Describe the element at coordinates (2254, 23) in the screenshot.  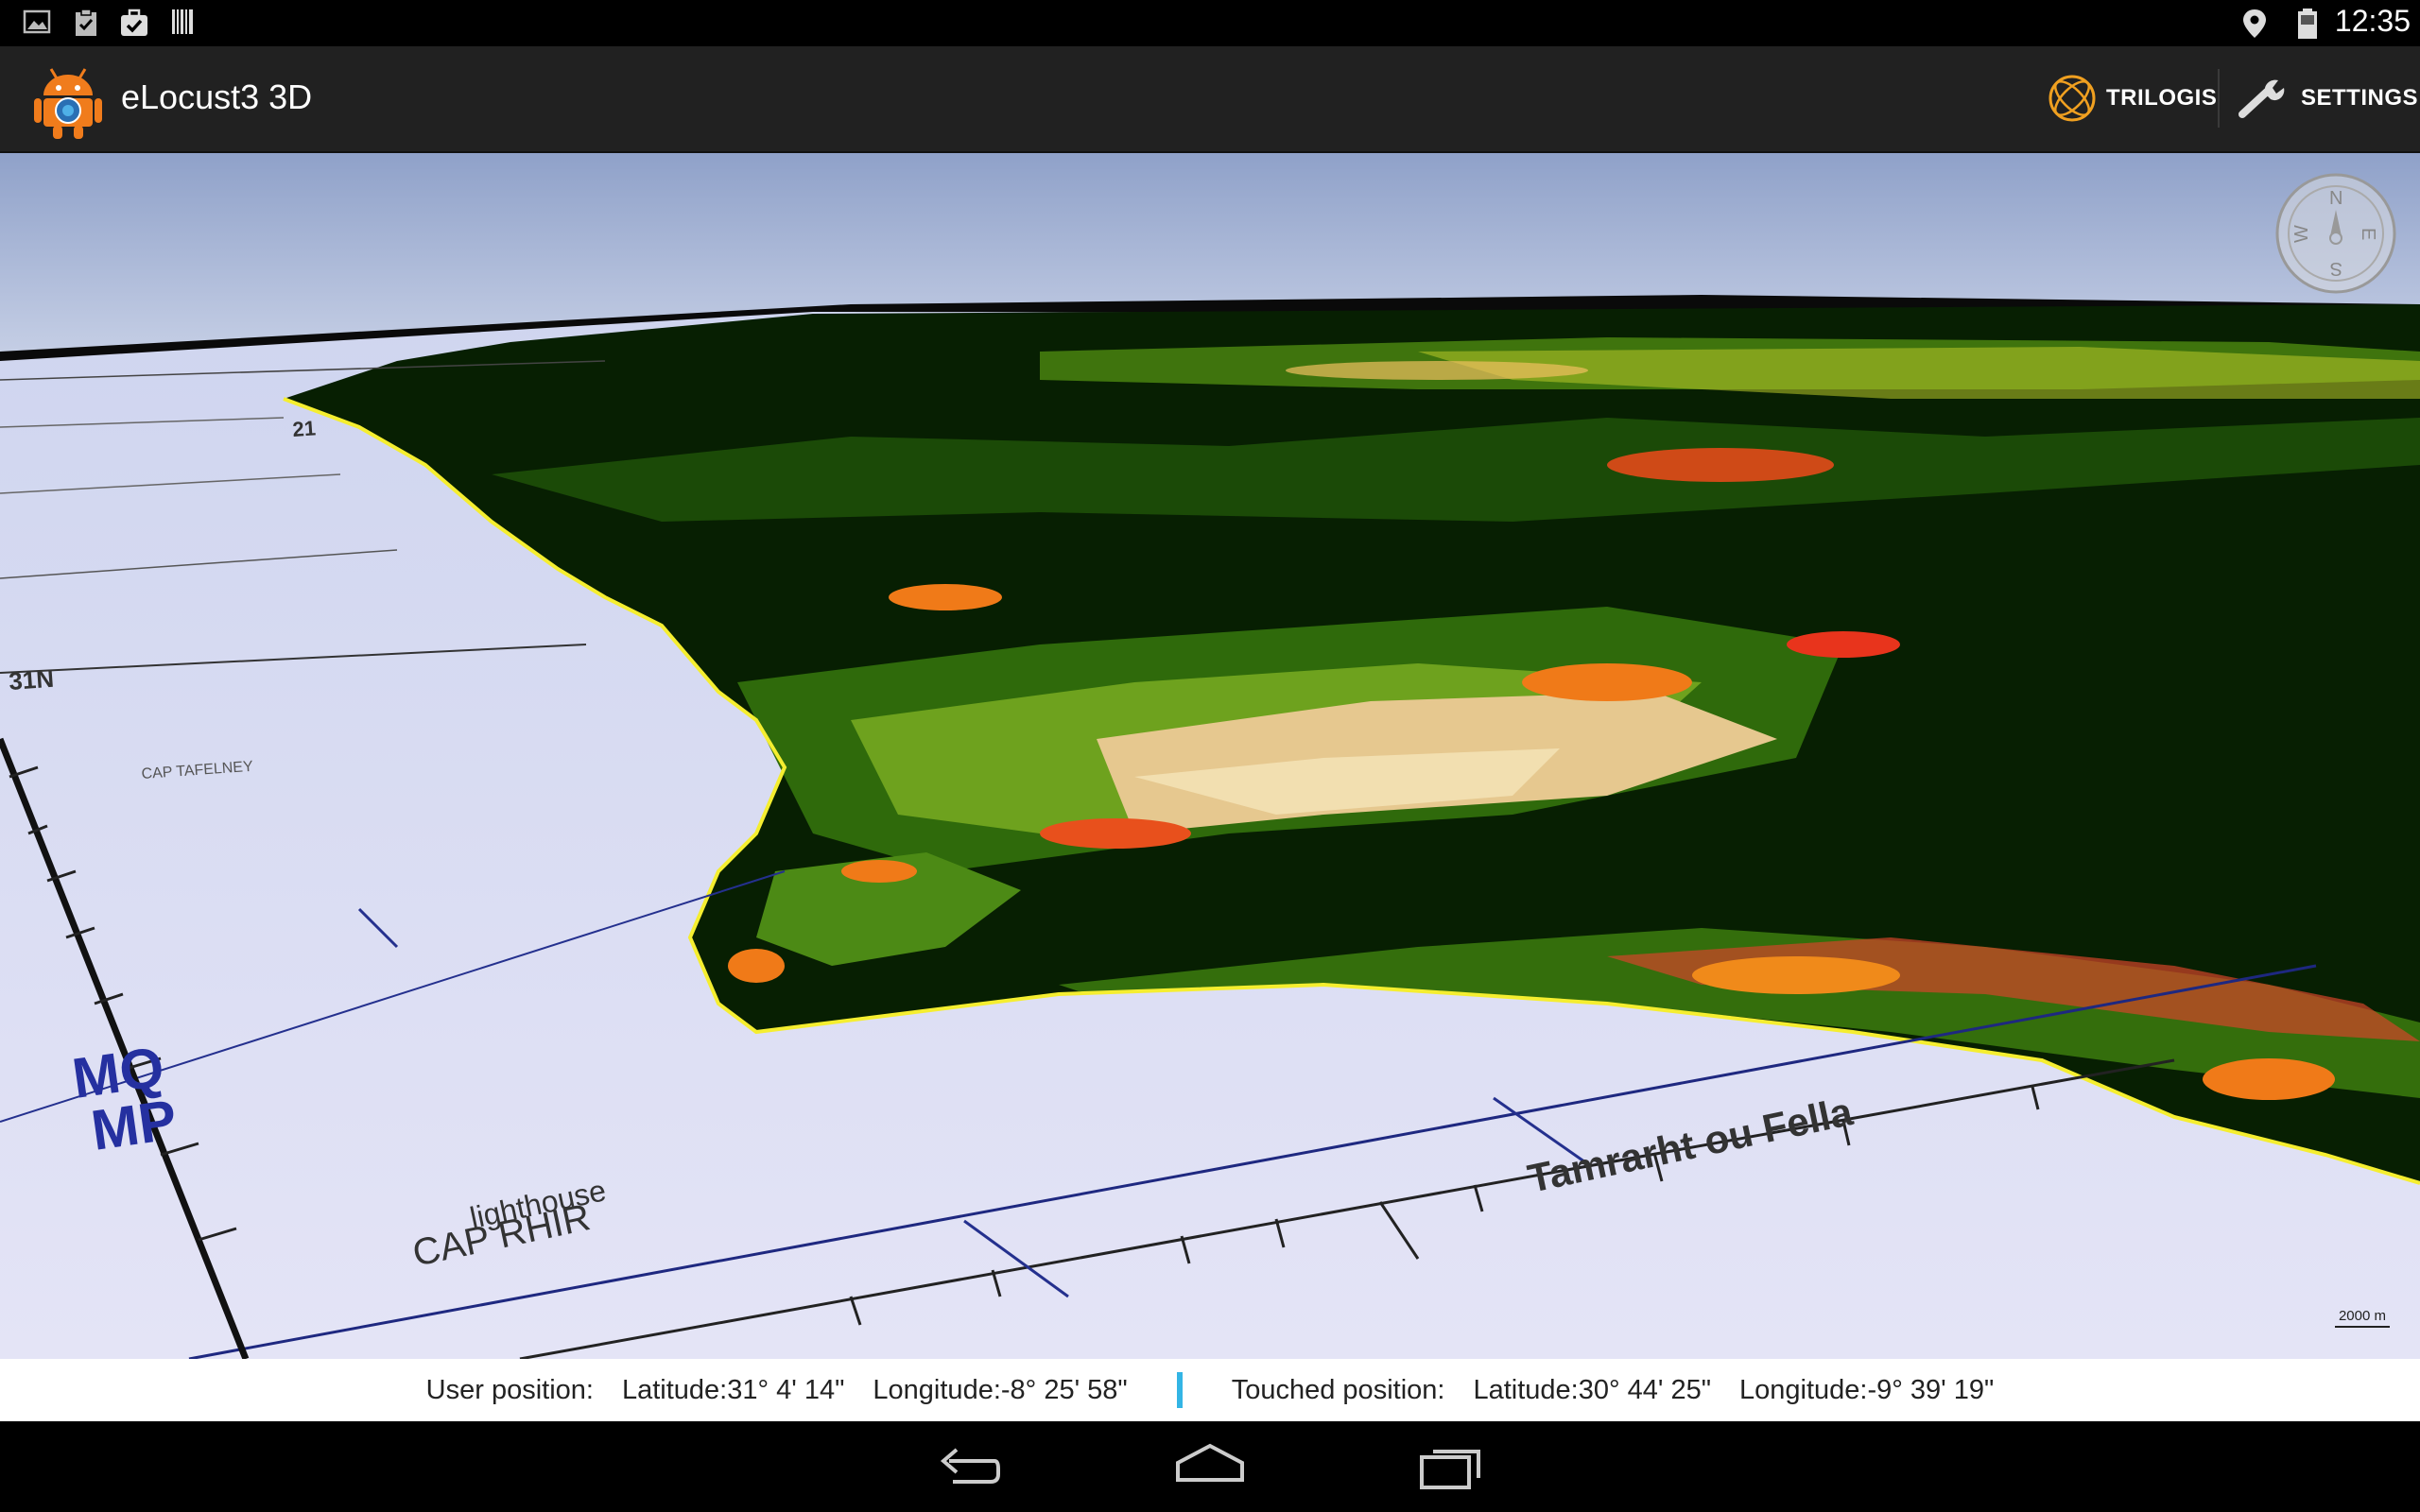
I see `location-icon` at that location.